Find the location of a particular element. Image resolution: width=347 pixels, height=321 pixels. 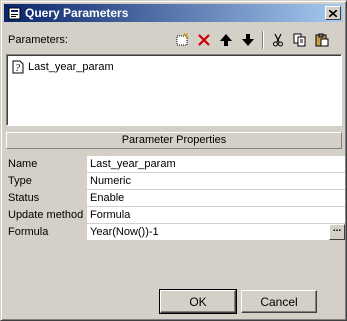

copy-button is located at coordinates (300, 40).